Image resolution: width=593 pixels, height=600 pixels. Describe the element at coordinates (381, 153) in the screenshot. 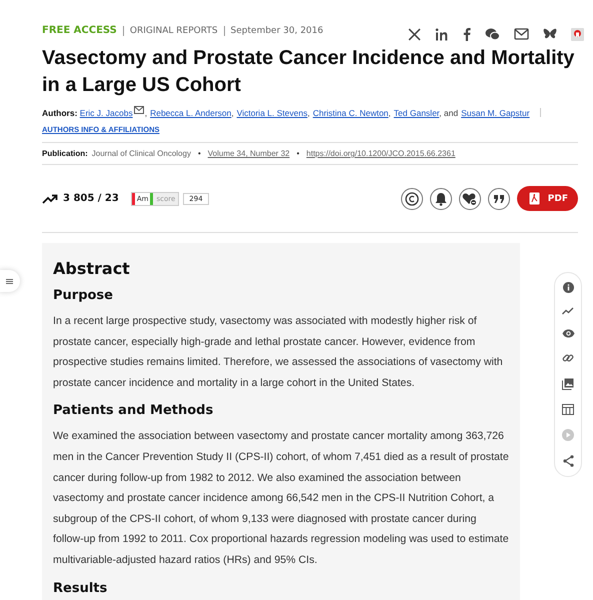

I see `doi-link: https://doi.org/10.1200/JCO.2015.66.2361` at that location.